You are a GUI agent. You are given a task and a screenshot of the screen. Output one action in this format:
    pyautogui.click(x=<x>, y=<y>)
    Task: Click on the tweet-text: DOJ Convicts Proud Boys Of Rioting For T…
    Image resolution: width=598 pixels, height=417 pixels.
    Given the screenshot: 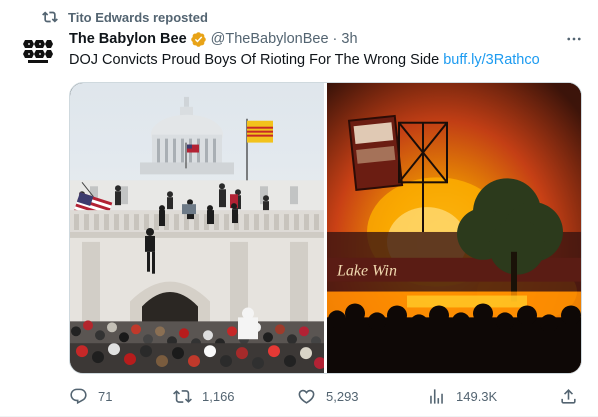 What is the action you would take?
    pyautogui.click(x=326, y=60)
    